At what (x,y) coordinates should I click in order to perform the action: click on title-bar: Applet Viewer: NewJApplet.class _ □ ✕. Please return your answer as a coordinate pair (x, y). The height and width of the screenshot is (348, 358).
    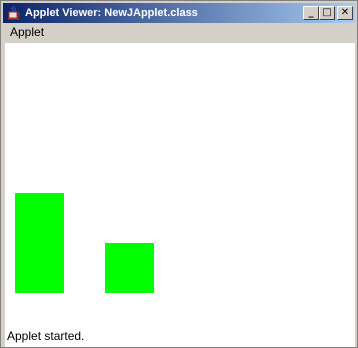
    Looking at the image, I should click on (179, 13).